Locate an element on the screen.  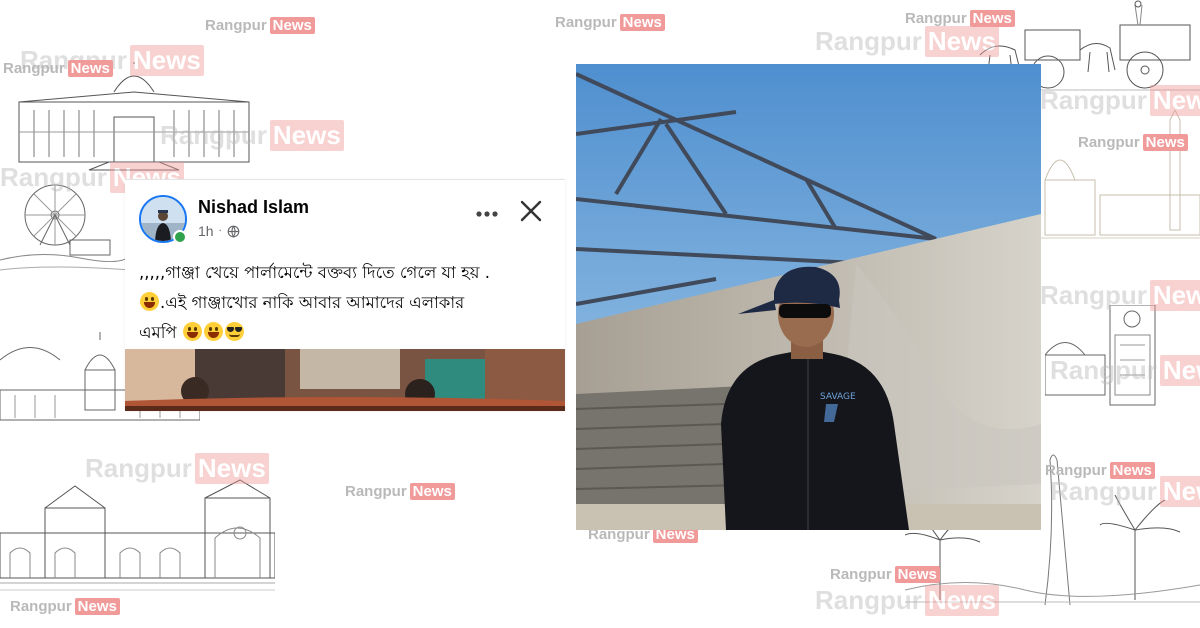
globe-icon is located at coordinates (233, 231).